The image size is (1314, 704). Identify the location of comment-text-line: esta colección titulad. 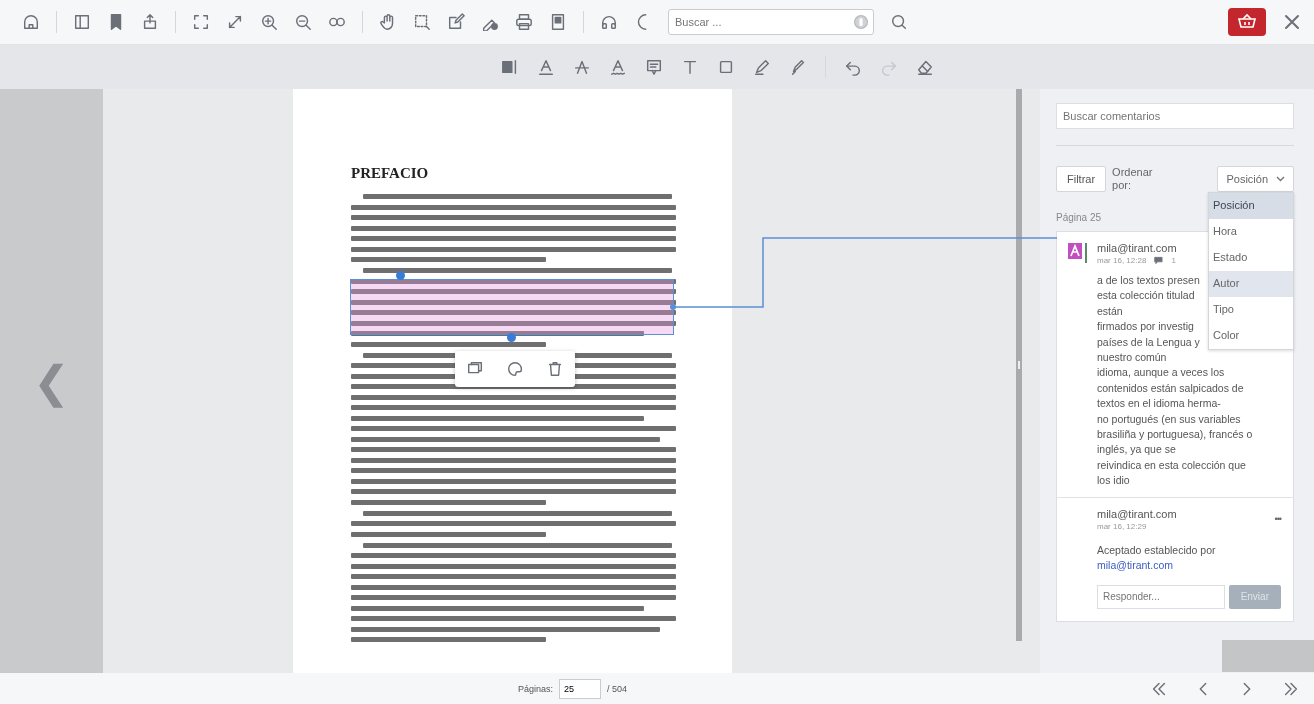
(1146, 296).